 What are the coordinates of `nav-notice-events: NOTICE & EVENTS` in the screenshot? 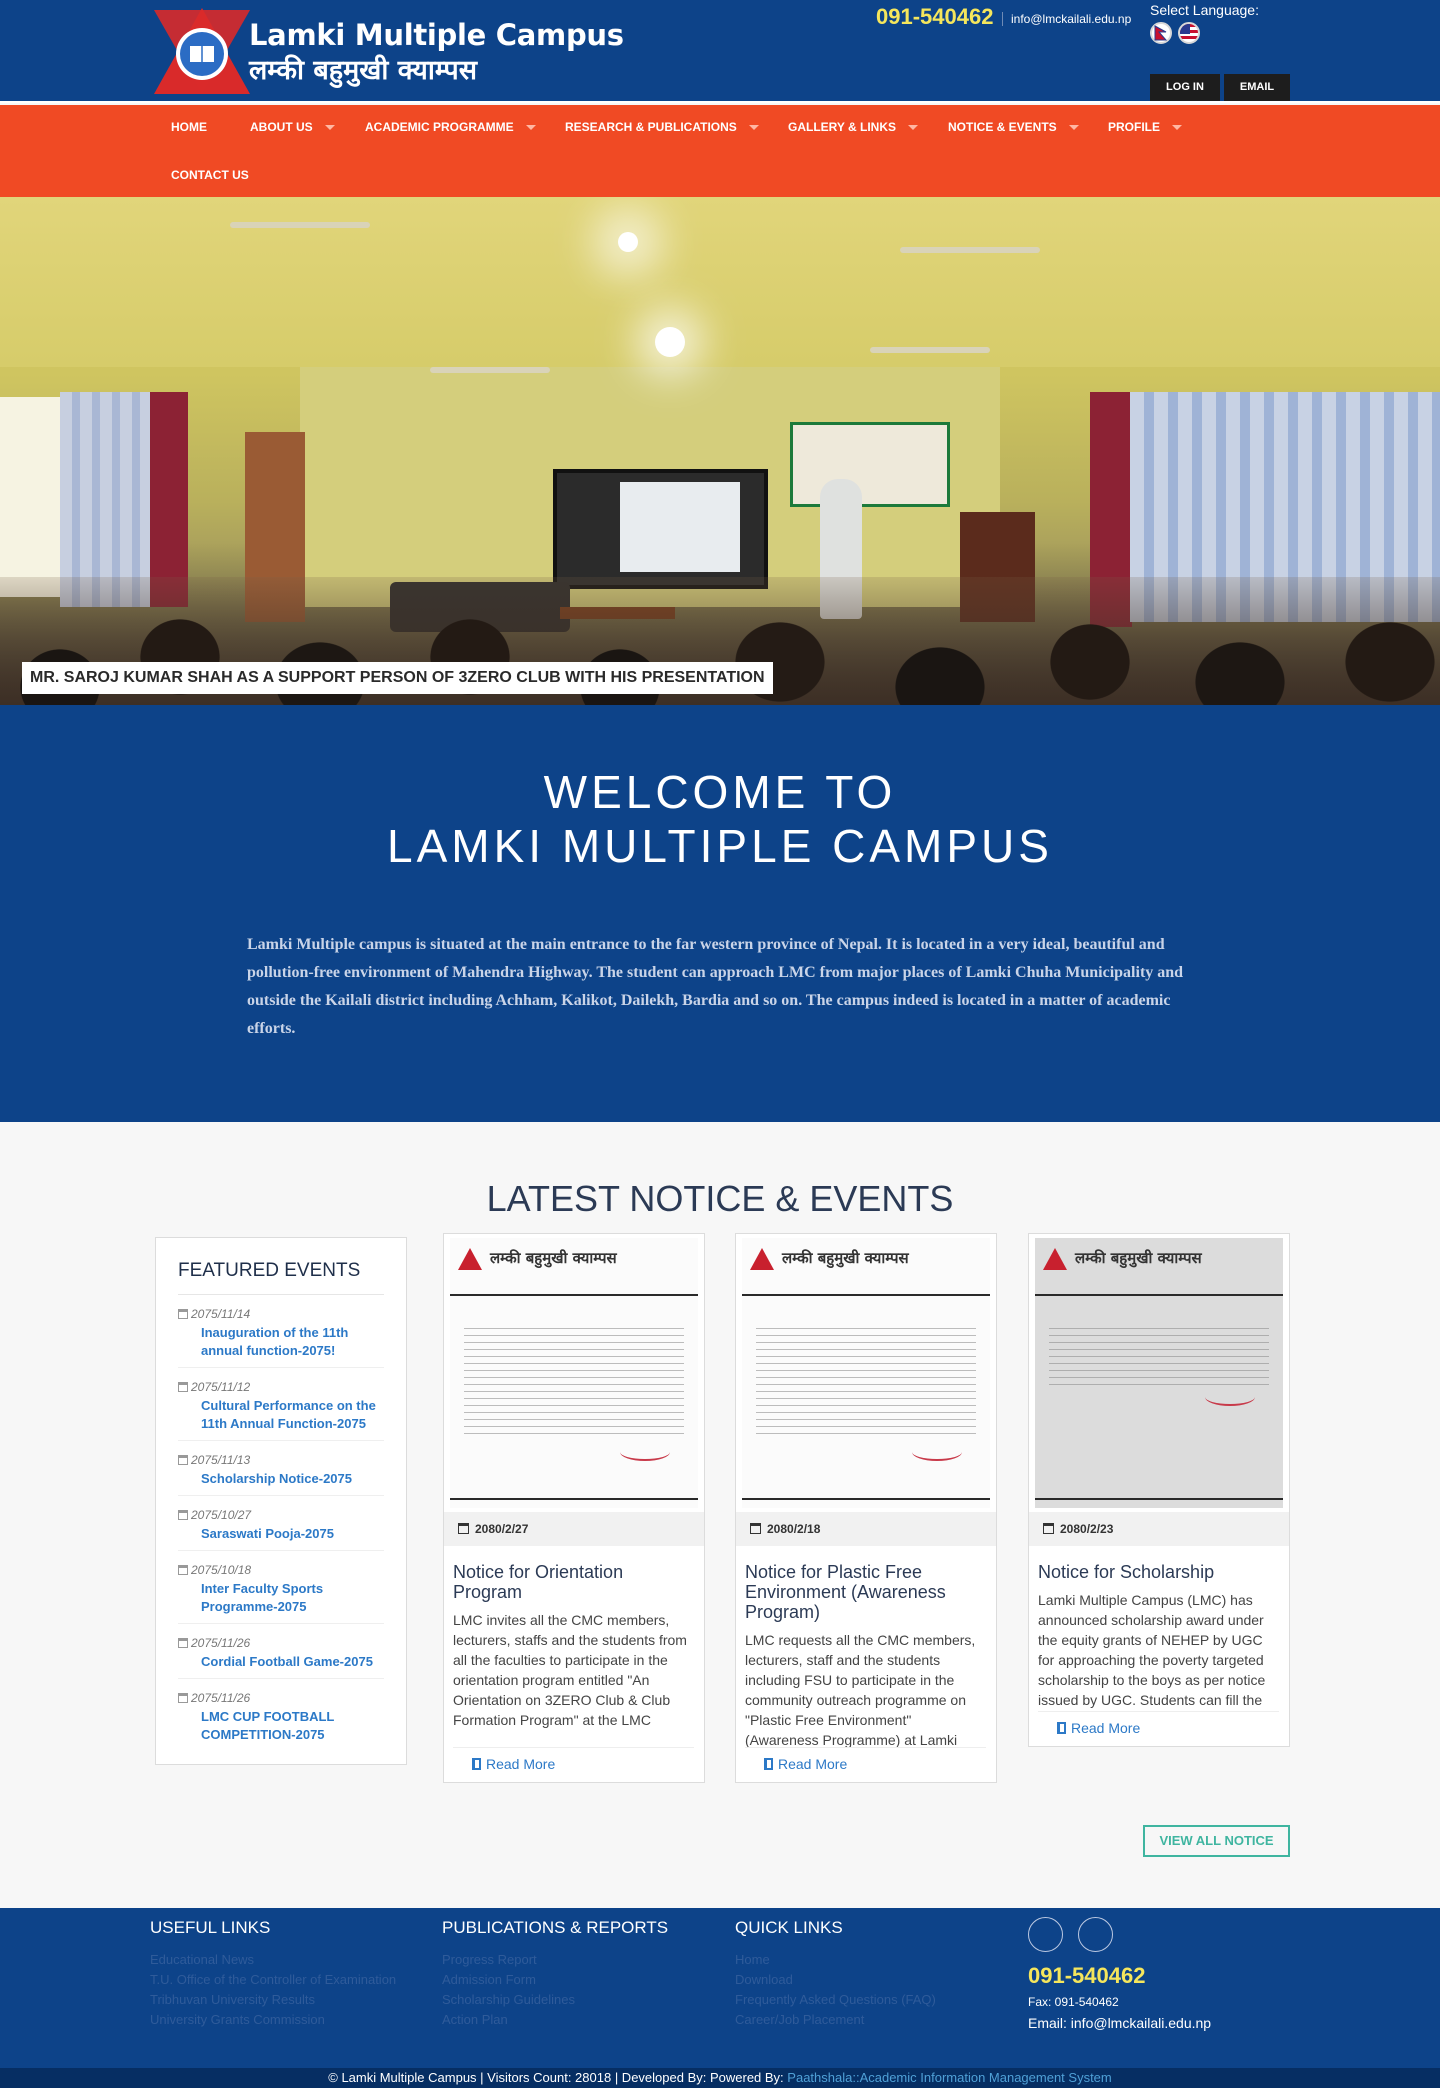 It's located at (1013, 127).